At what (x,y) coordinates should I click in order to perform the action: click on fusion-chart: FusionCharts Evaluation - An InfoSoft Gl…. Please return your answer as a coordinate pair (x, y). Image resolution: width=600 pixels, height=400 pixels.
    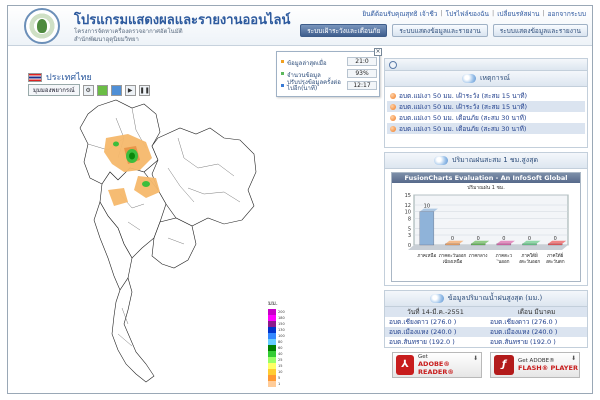
    Looking at the image, I should click on (486, 227).